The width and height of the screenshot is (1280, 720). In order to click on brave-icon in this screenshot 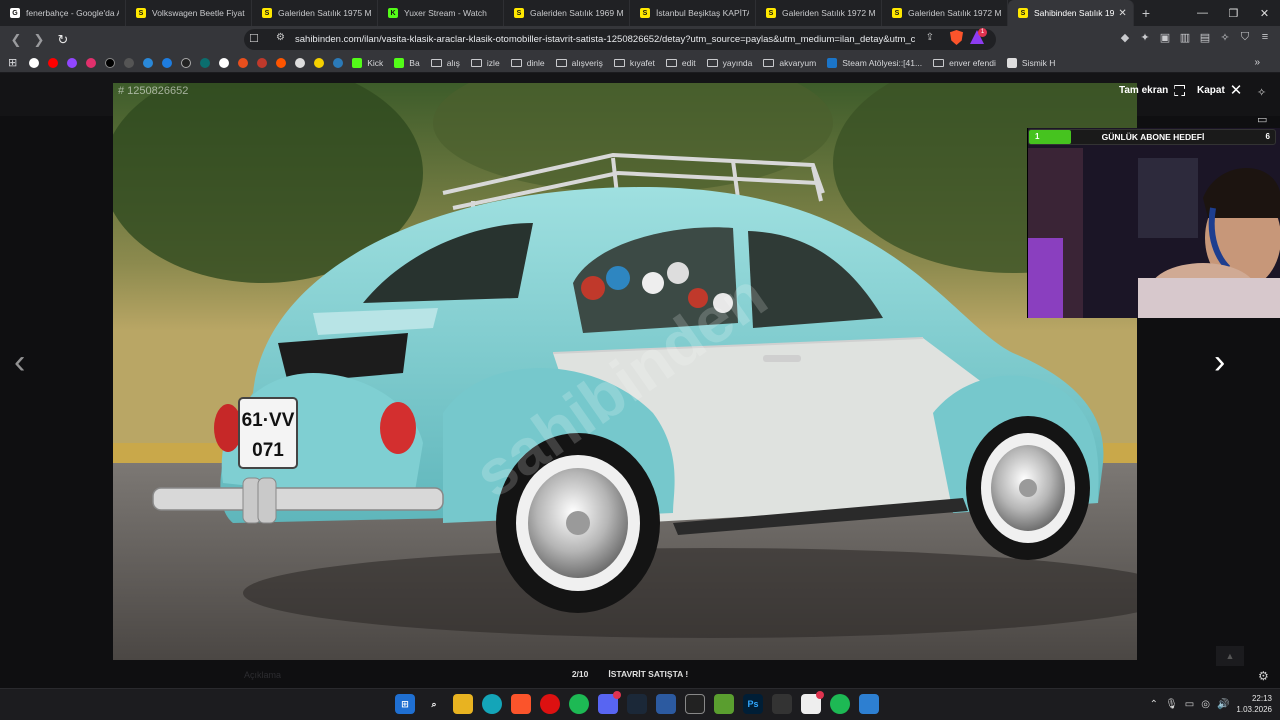, I will do `click(521, 704)`.